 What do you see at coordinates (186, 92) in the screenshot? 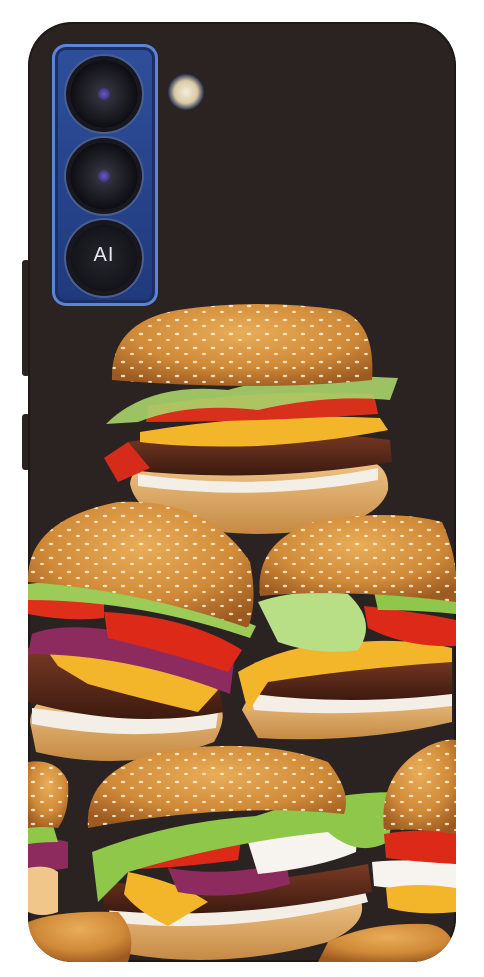
I see `flash-icon` at bounding box center [186, 92].